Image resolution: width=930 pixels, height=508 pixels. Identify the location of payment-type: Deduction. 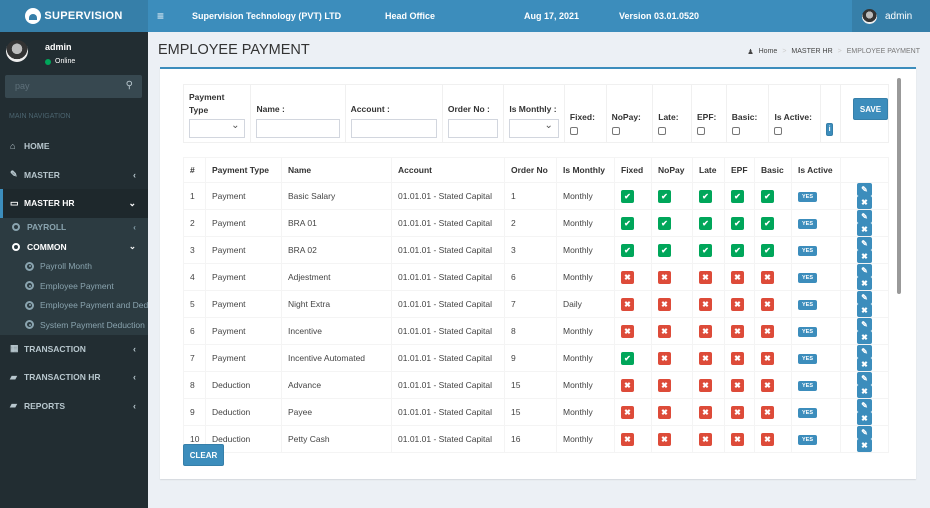
(243, 385).